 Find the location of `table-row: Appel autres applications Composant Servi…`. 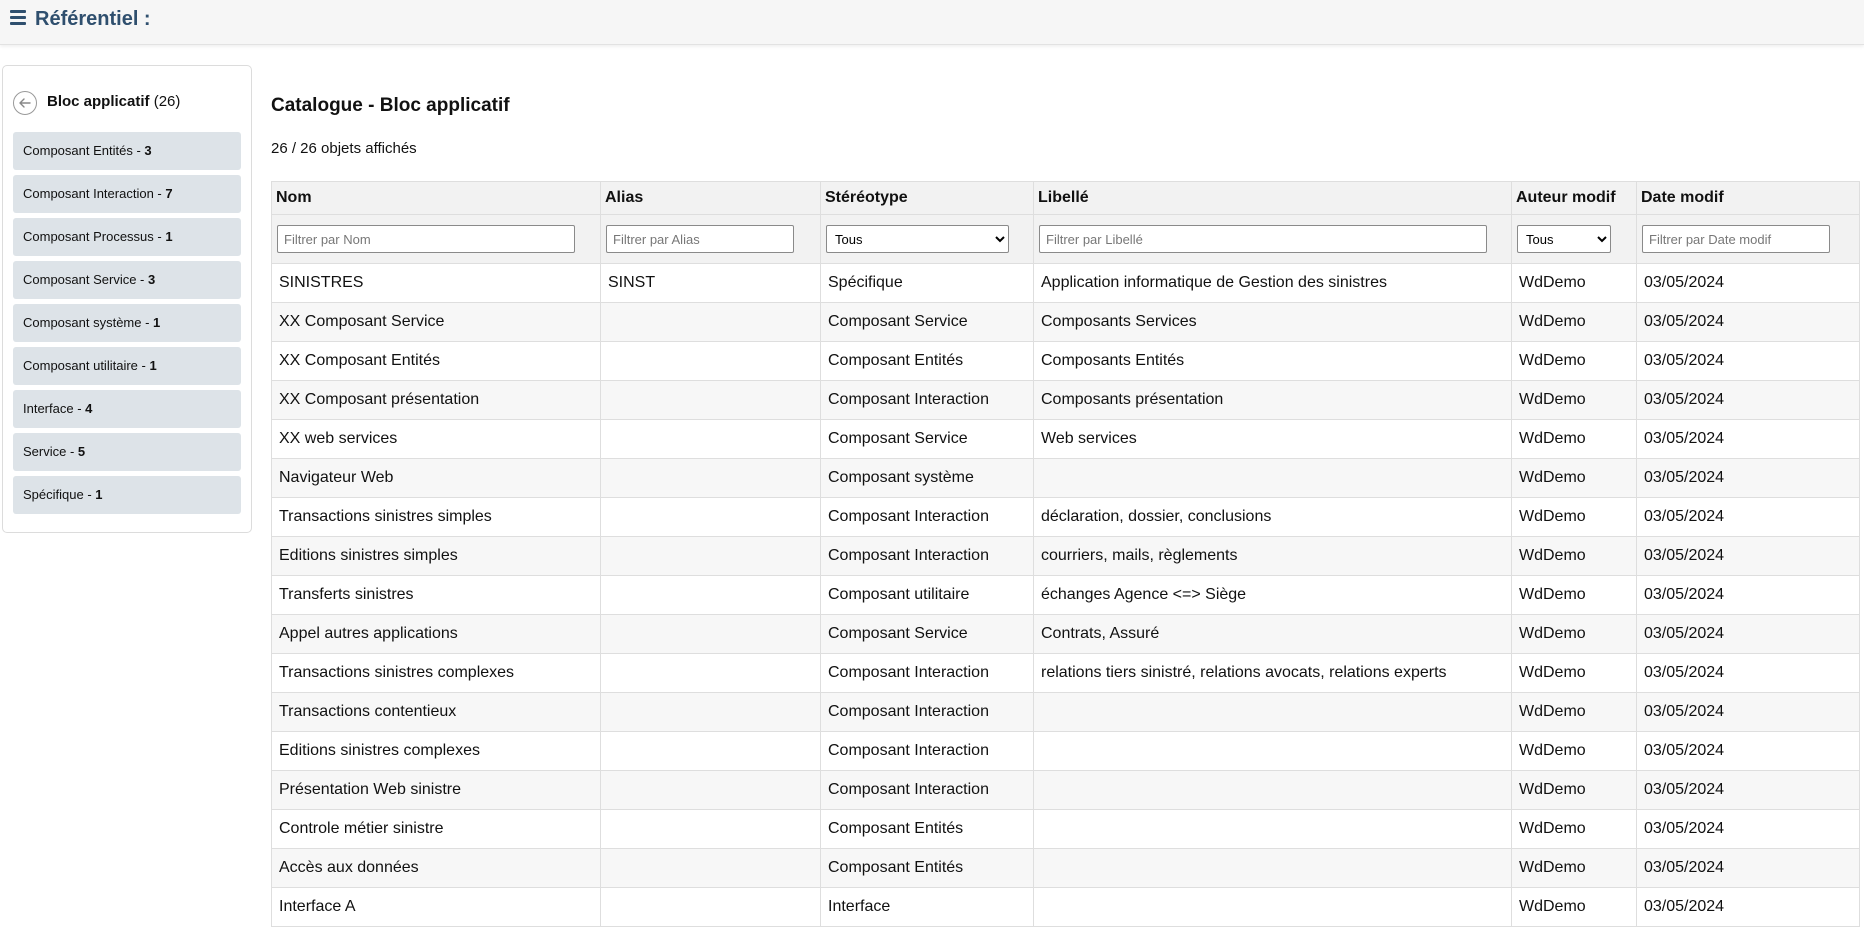

table-row: Appel autres applications Composant Servi… is located at coordinates (1065, 634).